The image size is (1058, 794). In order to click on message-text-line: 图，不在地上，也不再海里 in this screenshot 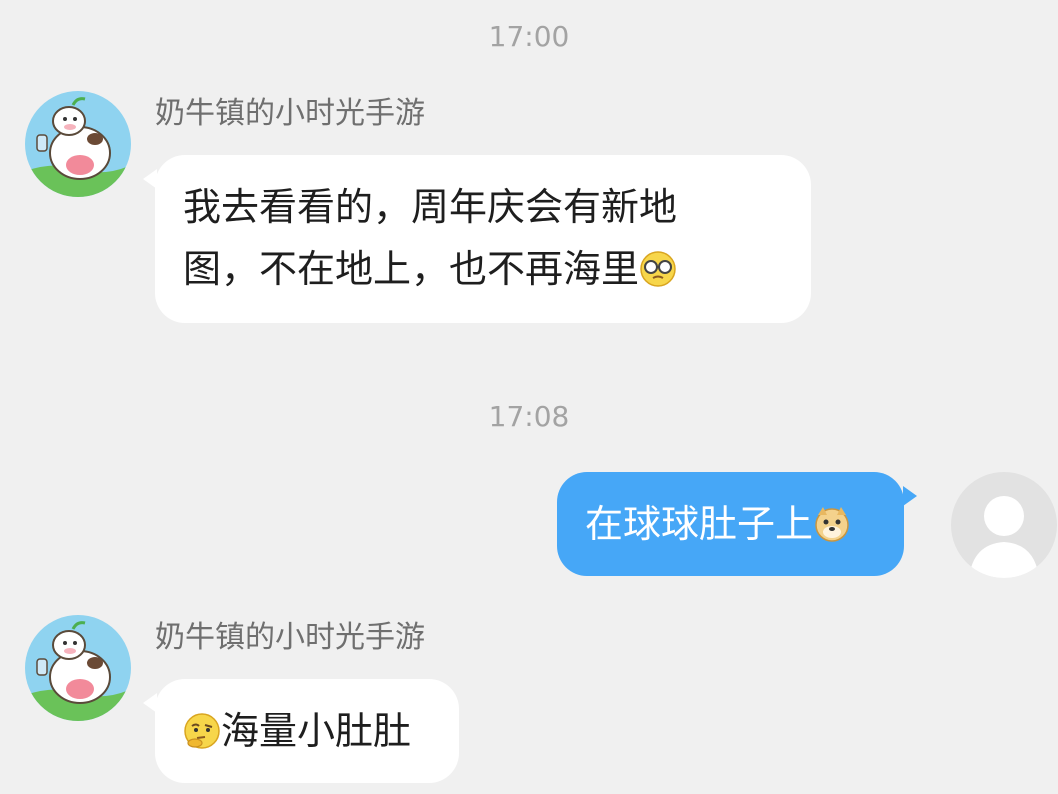, I will do `click(483, 269)`.